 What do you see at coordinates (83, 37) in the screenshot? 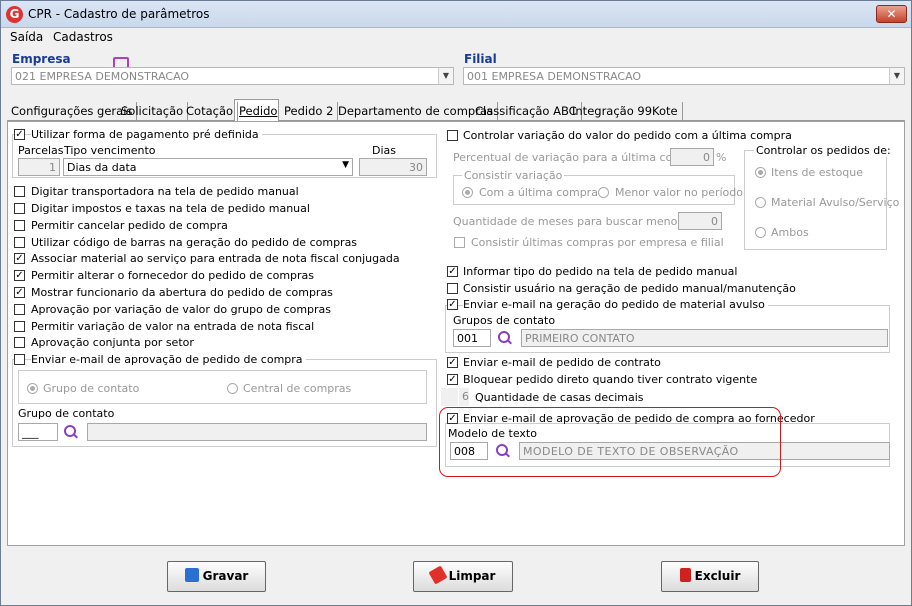
I see `menu-cadastros: Cadastros` at bounding box center [83, 37].